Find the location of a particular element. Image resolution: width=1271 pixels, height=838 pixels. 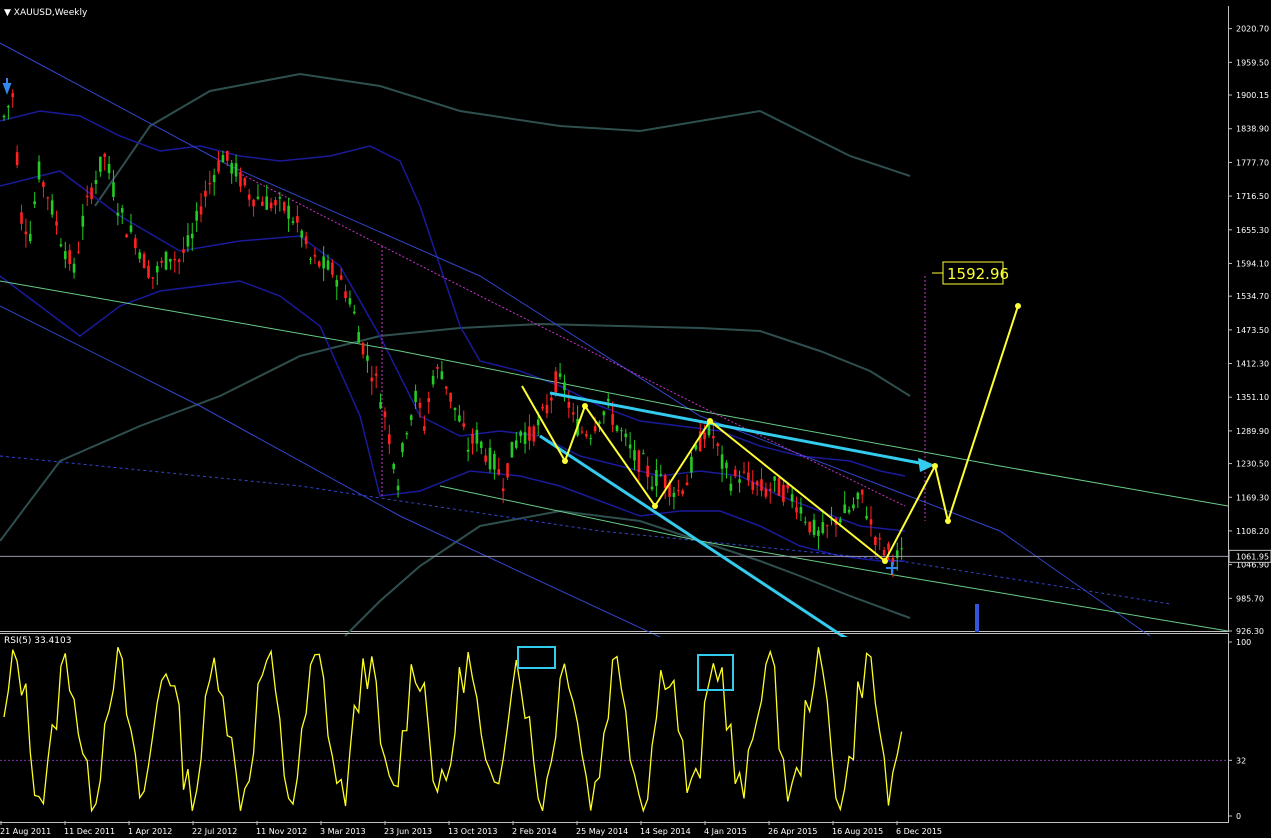

x-tick-label: 23 Jun 2013 is located at coordinates (408, 831).